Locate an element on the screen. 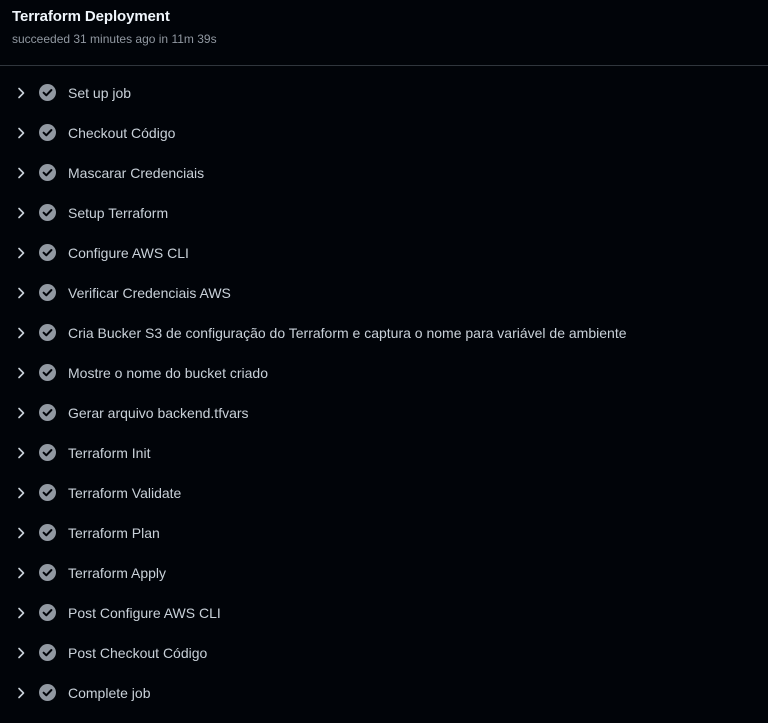  step-label: Checkout Código is located at coordinates (122, 133).